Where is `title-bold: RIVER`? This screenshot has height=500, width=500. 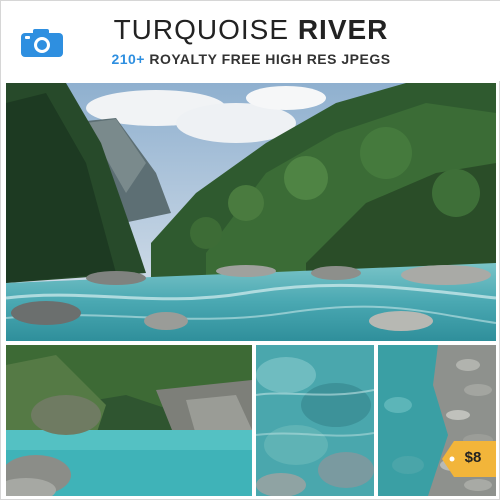 title-bold: RIVER is located at coordinates (343, 29).